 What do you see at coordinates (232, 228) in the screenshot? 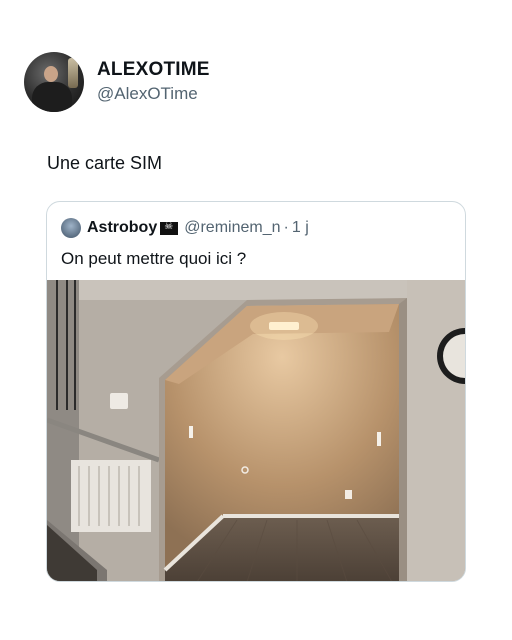
I see `quoted-handle: @reminem_n` at bounding box center [232, 228].